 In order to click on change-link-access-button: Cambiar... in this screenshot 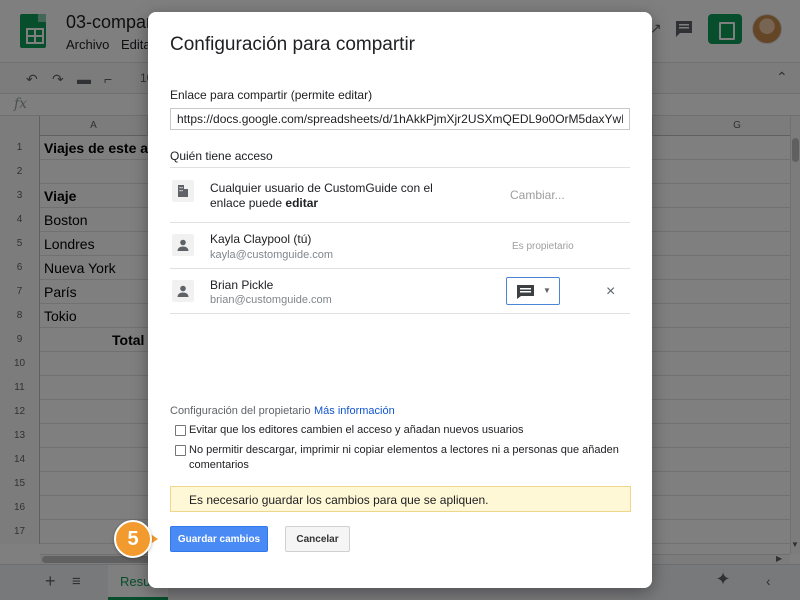, I will do `click(537, 195)`.